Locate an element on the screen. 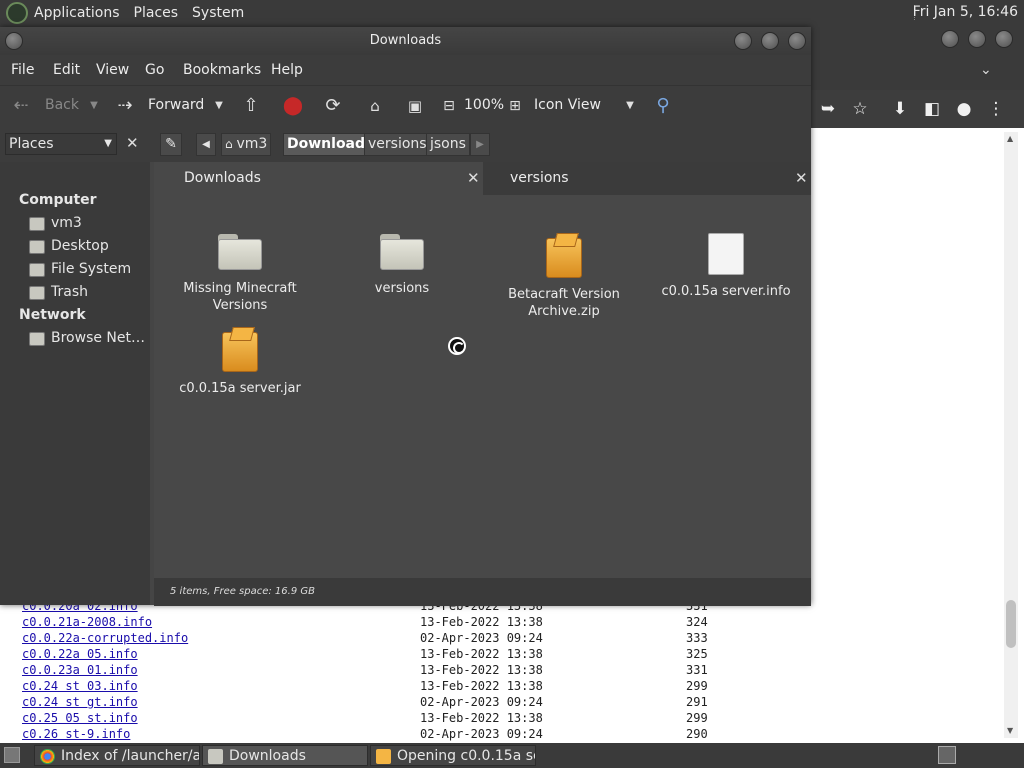 This screenshot has width=1024, height=768. file-item: Betacraft Version Archive.zip is located at coordinates (564, 279).